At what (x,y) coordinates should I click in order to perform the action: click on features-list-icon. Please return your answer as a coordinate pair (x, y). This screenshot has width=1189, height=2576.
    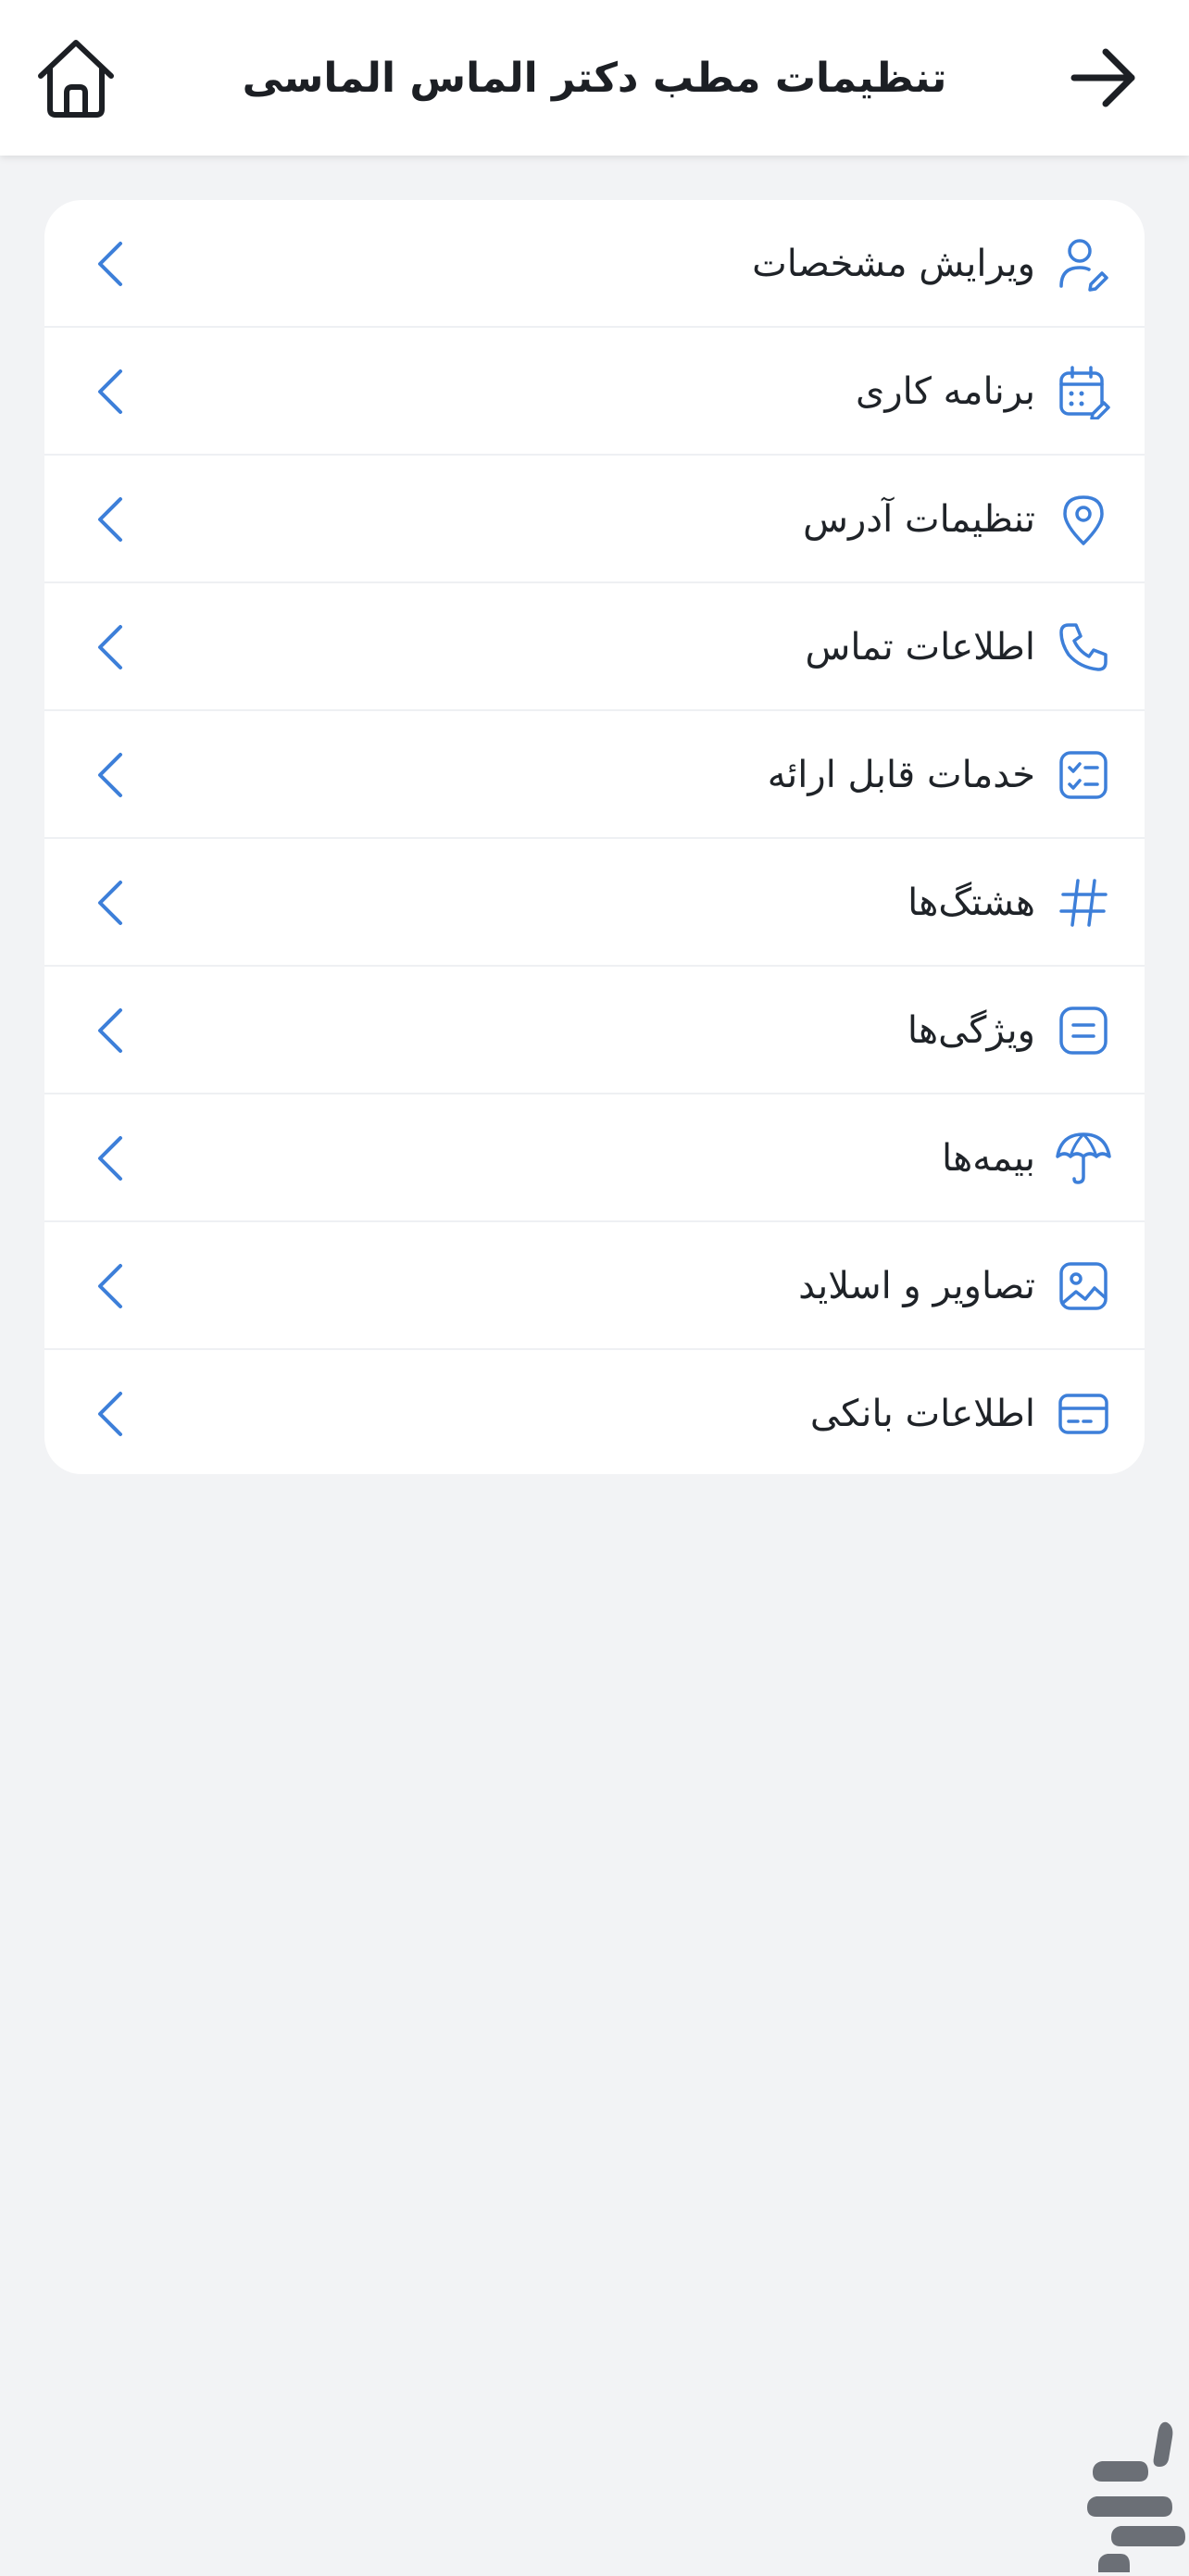
    Looking at the image, I should click on (1083, 1030).